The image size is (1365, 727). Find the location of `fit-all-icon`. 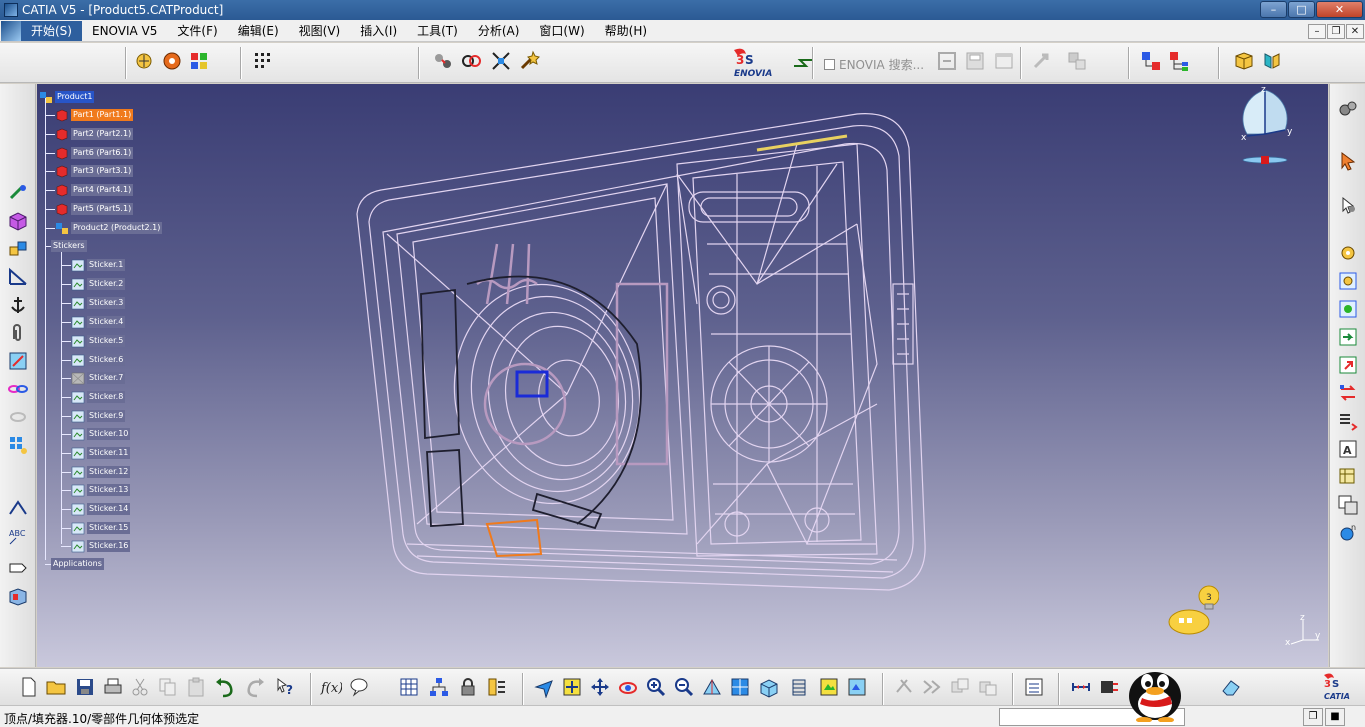

fit-all-icon is located at coordinates (572, 687).